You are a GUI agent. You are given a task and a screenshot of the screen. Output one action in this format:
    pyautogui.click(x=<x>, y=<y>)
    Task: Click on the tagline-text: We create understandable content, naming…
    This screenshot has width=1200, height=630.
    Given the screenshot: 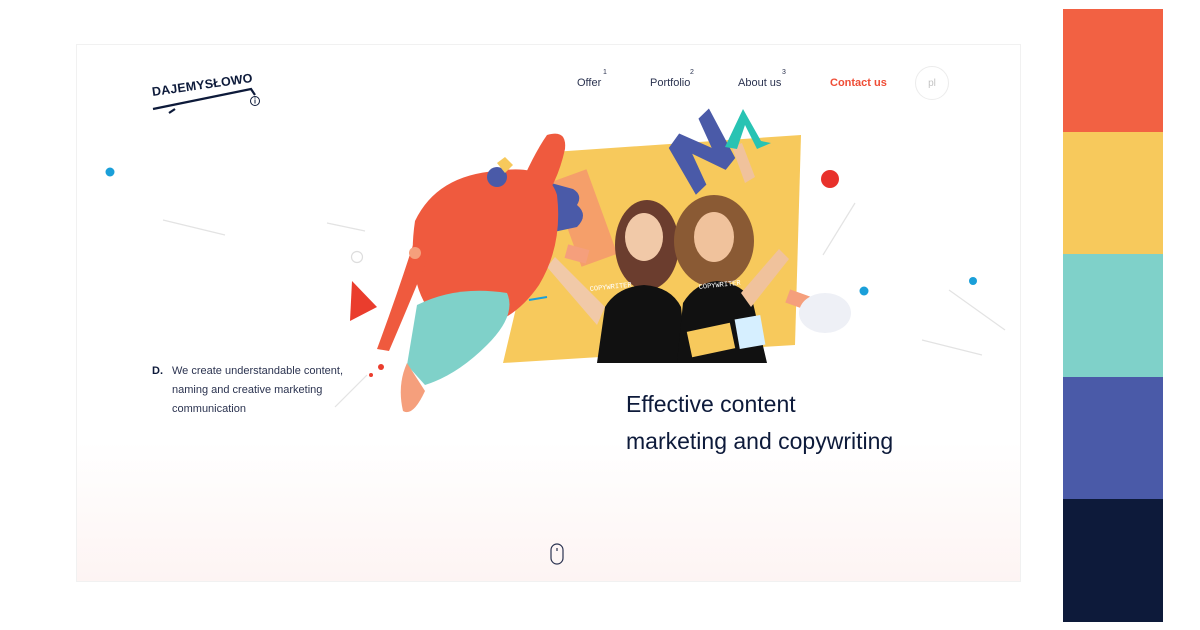 What is the action you would take?
    pyautogui.click(x=258, y=390)
    